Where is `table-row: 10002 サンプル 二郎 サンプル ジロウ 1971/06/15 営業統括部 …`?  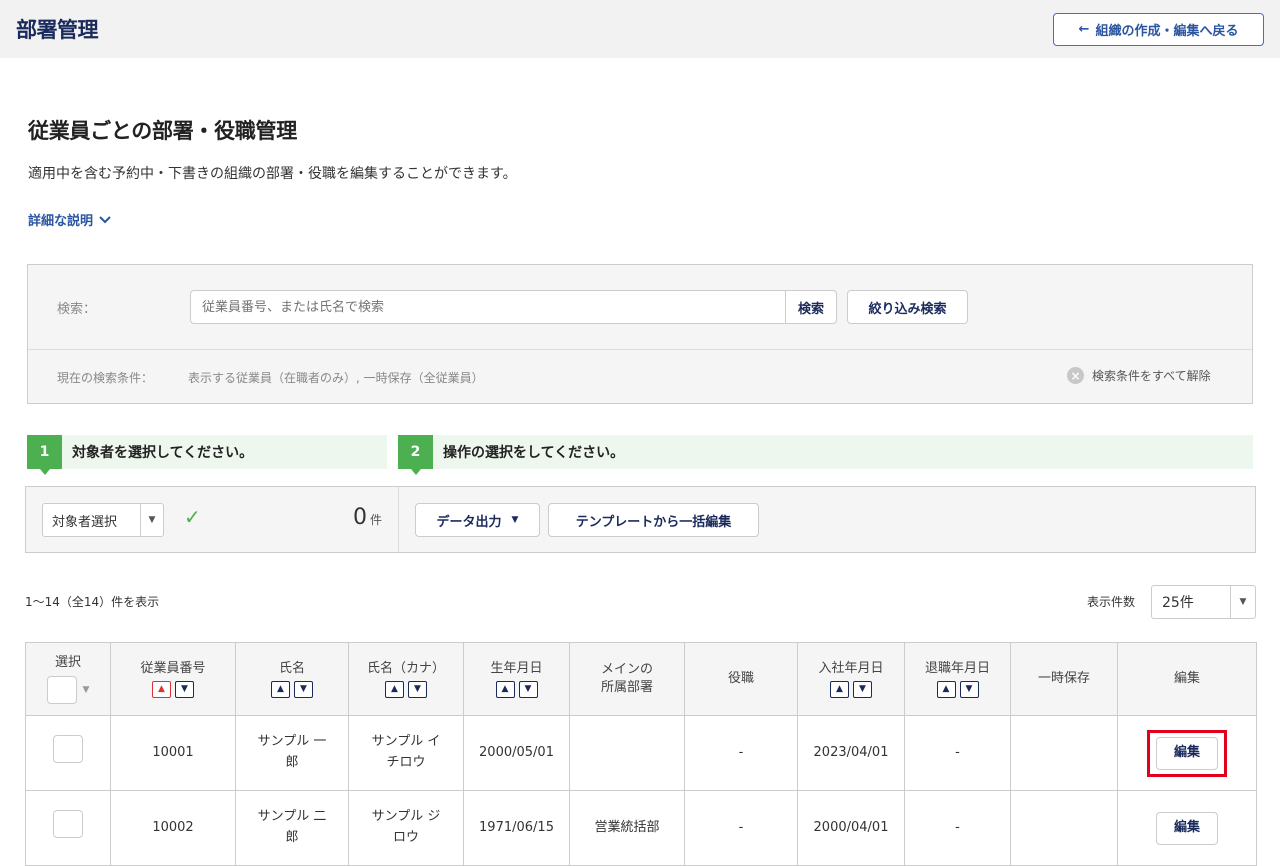
table-row: 10002 サンプル 二郎 サンプル ジロウ 1971/06/15 営業統括部 … is located at coordinates (641, 828).